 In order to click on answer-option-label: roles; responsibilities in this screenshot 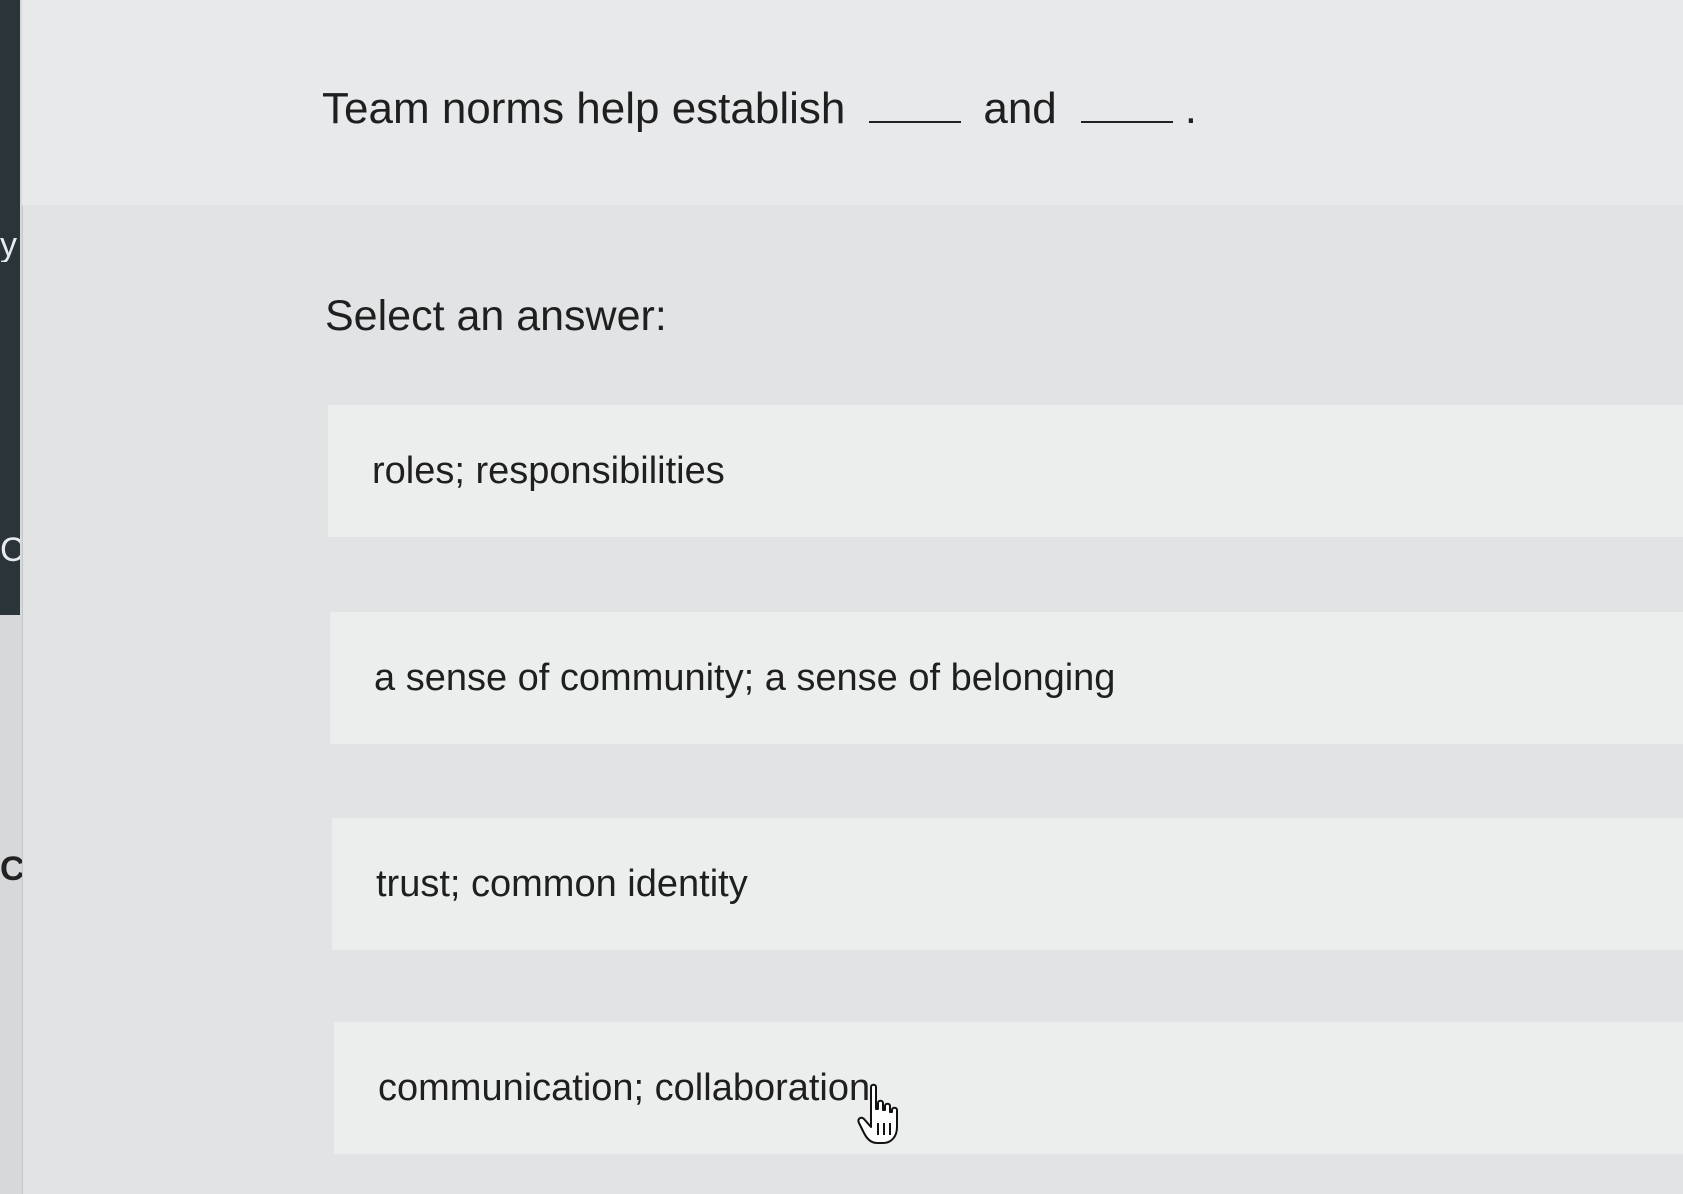, I will do `click(548, 470)`.